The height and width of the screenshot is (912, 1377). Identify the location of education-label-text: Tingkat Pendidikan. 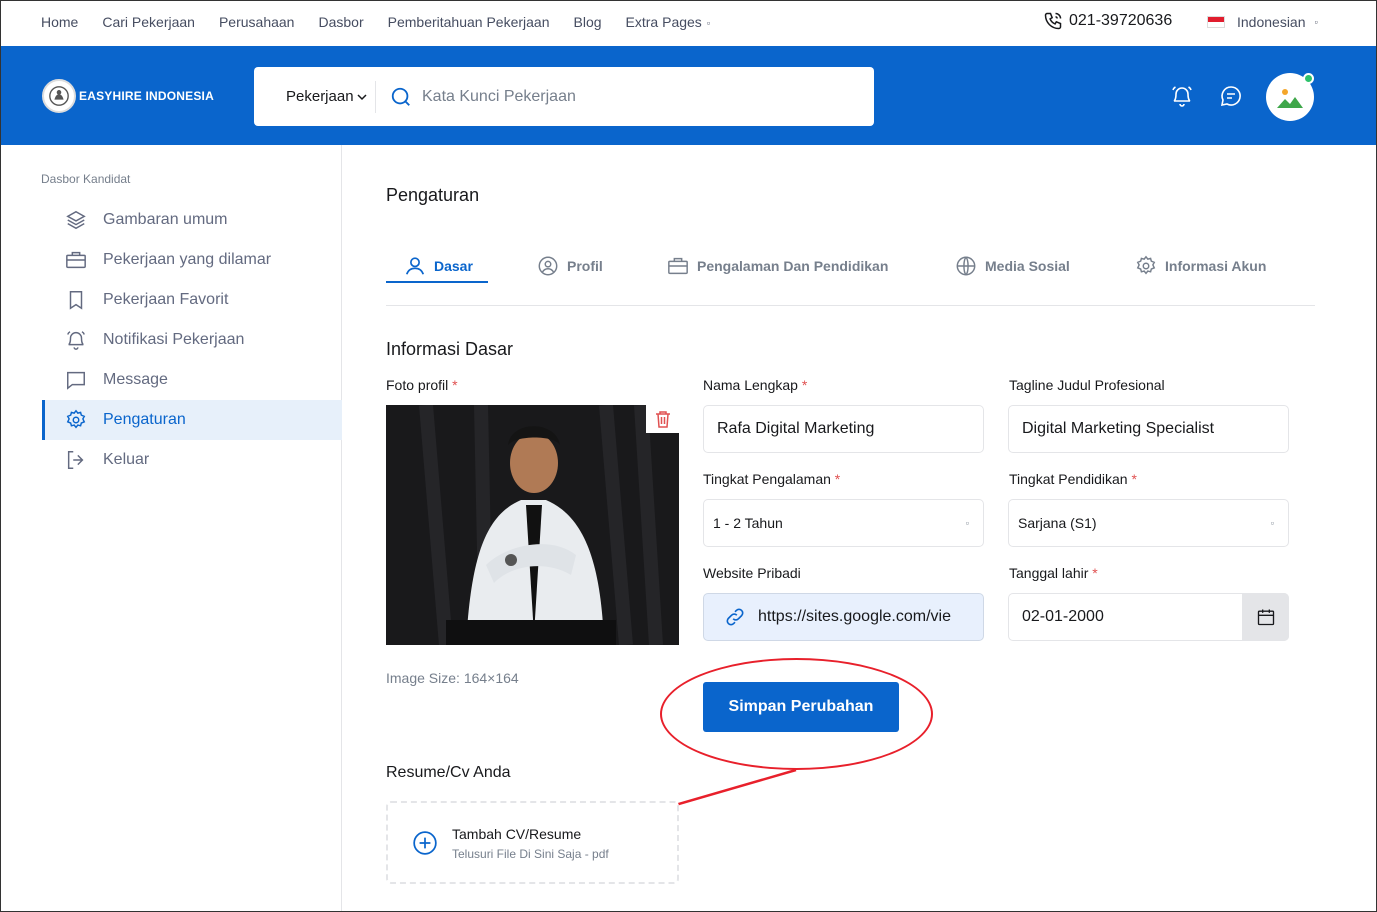
(1068, 479).